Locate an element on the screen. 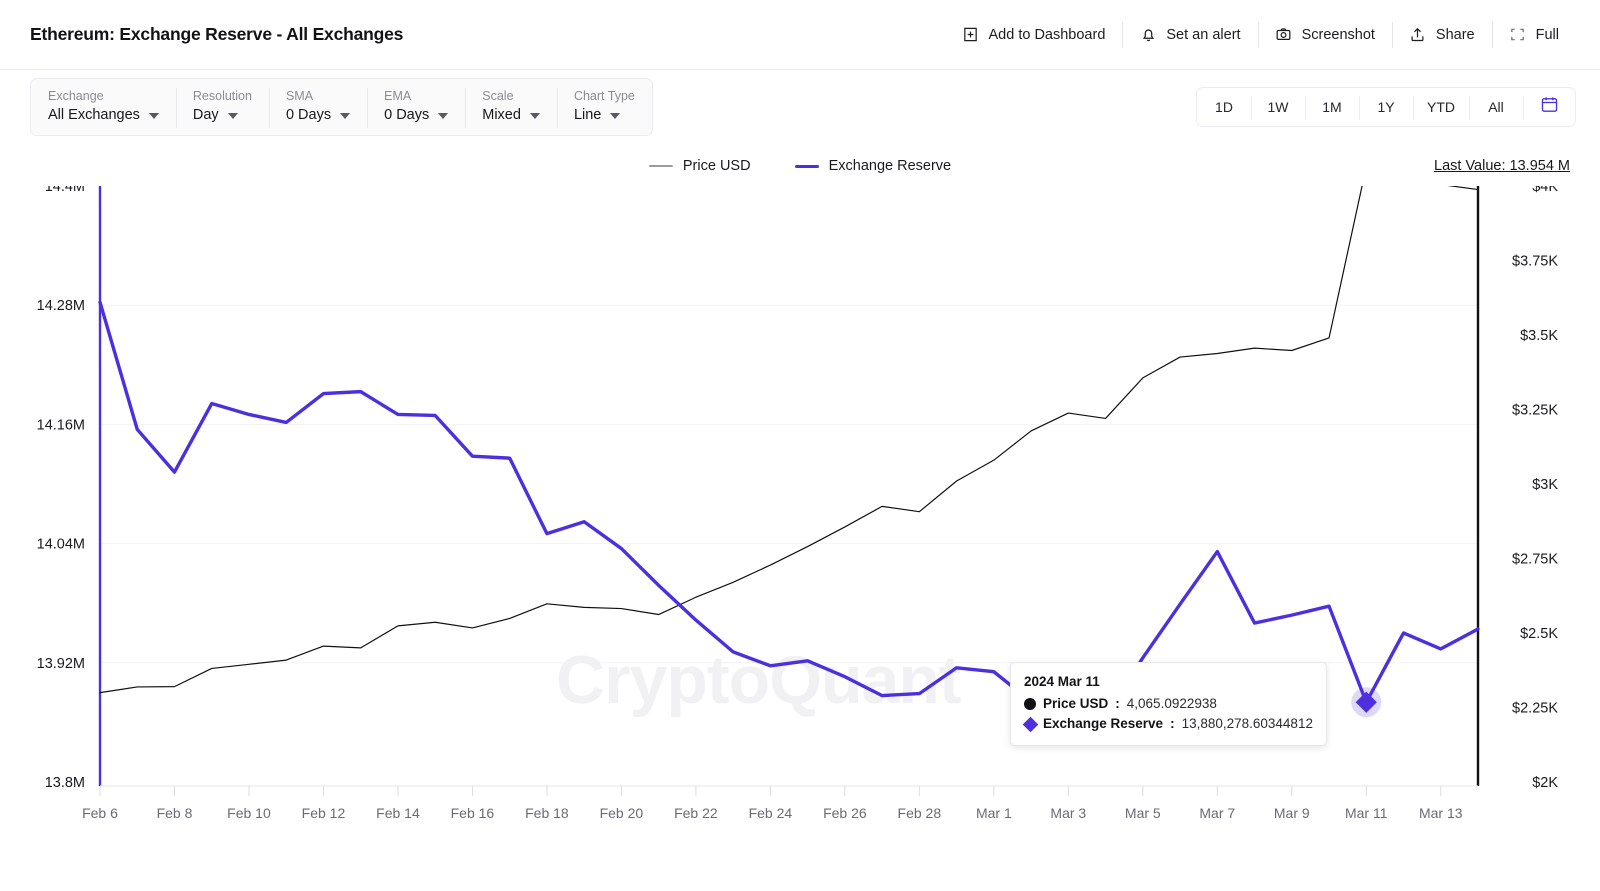  x-tick-label: Feb 20 is located at coordinates (622, 813).